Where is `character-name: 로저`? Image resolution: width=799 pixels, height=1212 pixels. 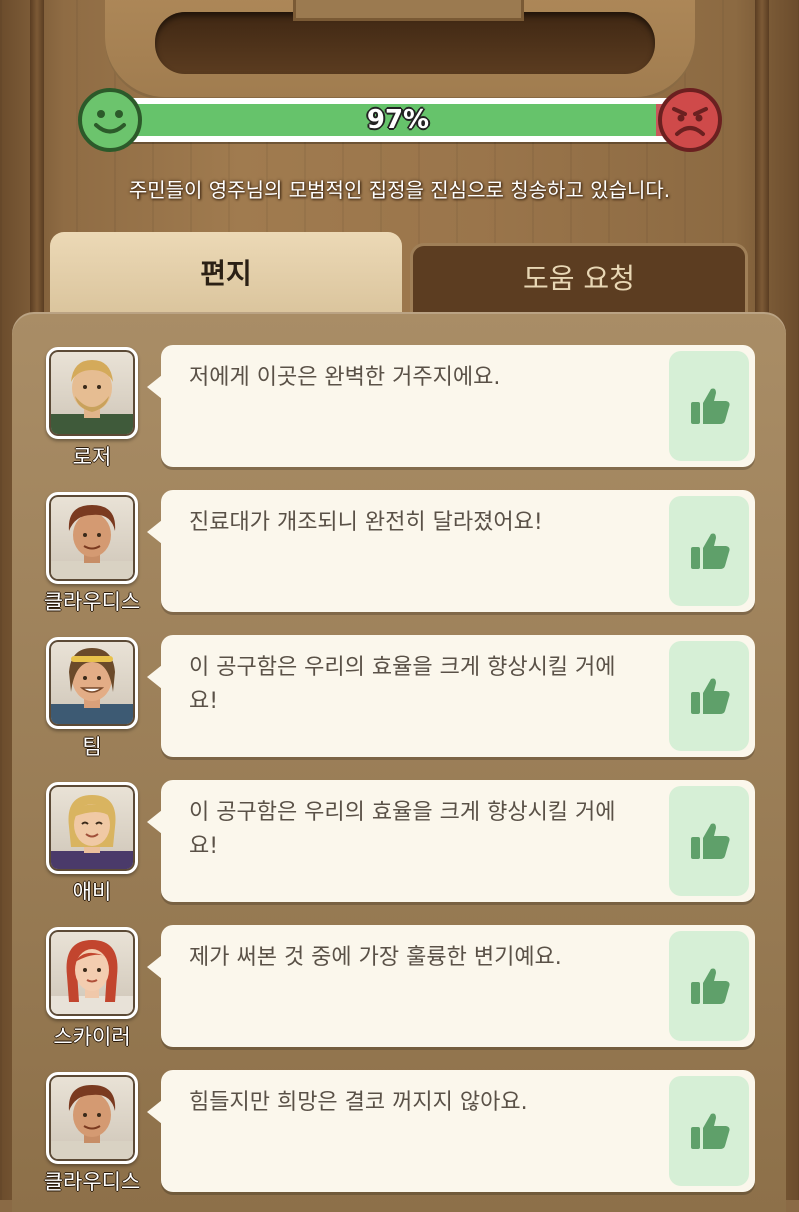
character-name: 로저 is located at coordinates (92, 457).